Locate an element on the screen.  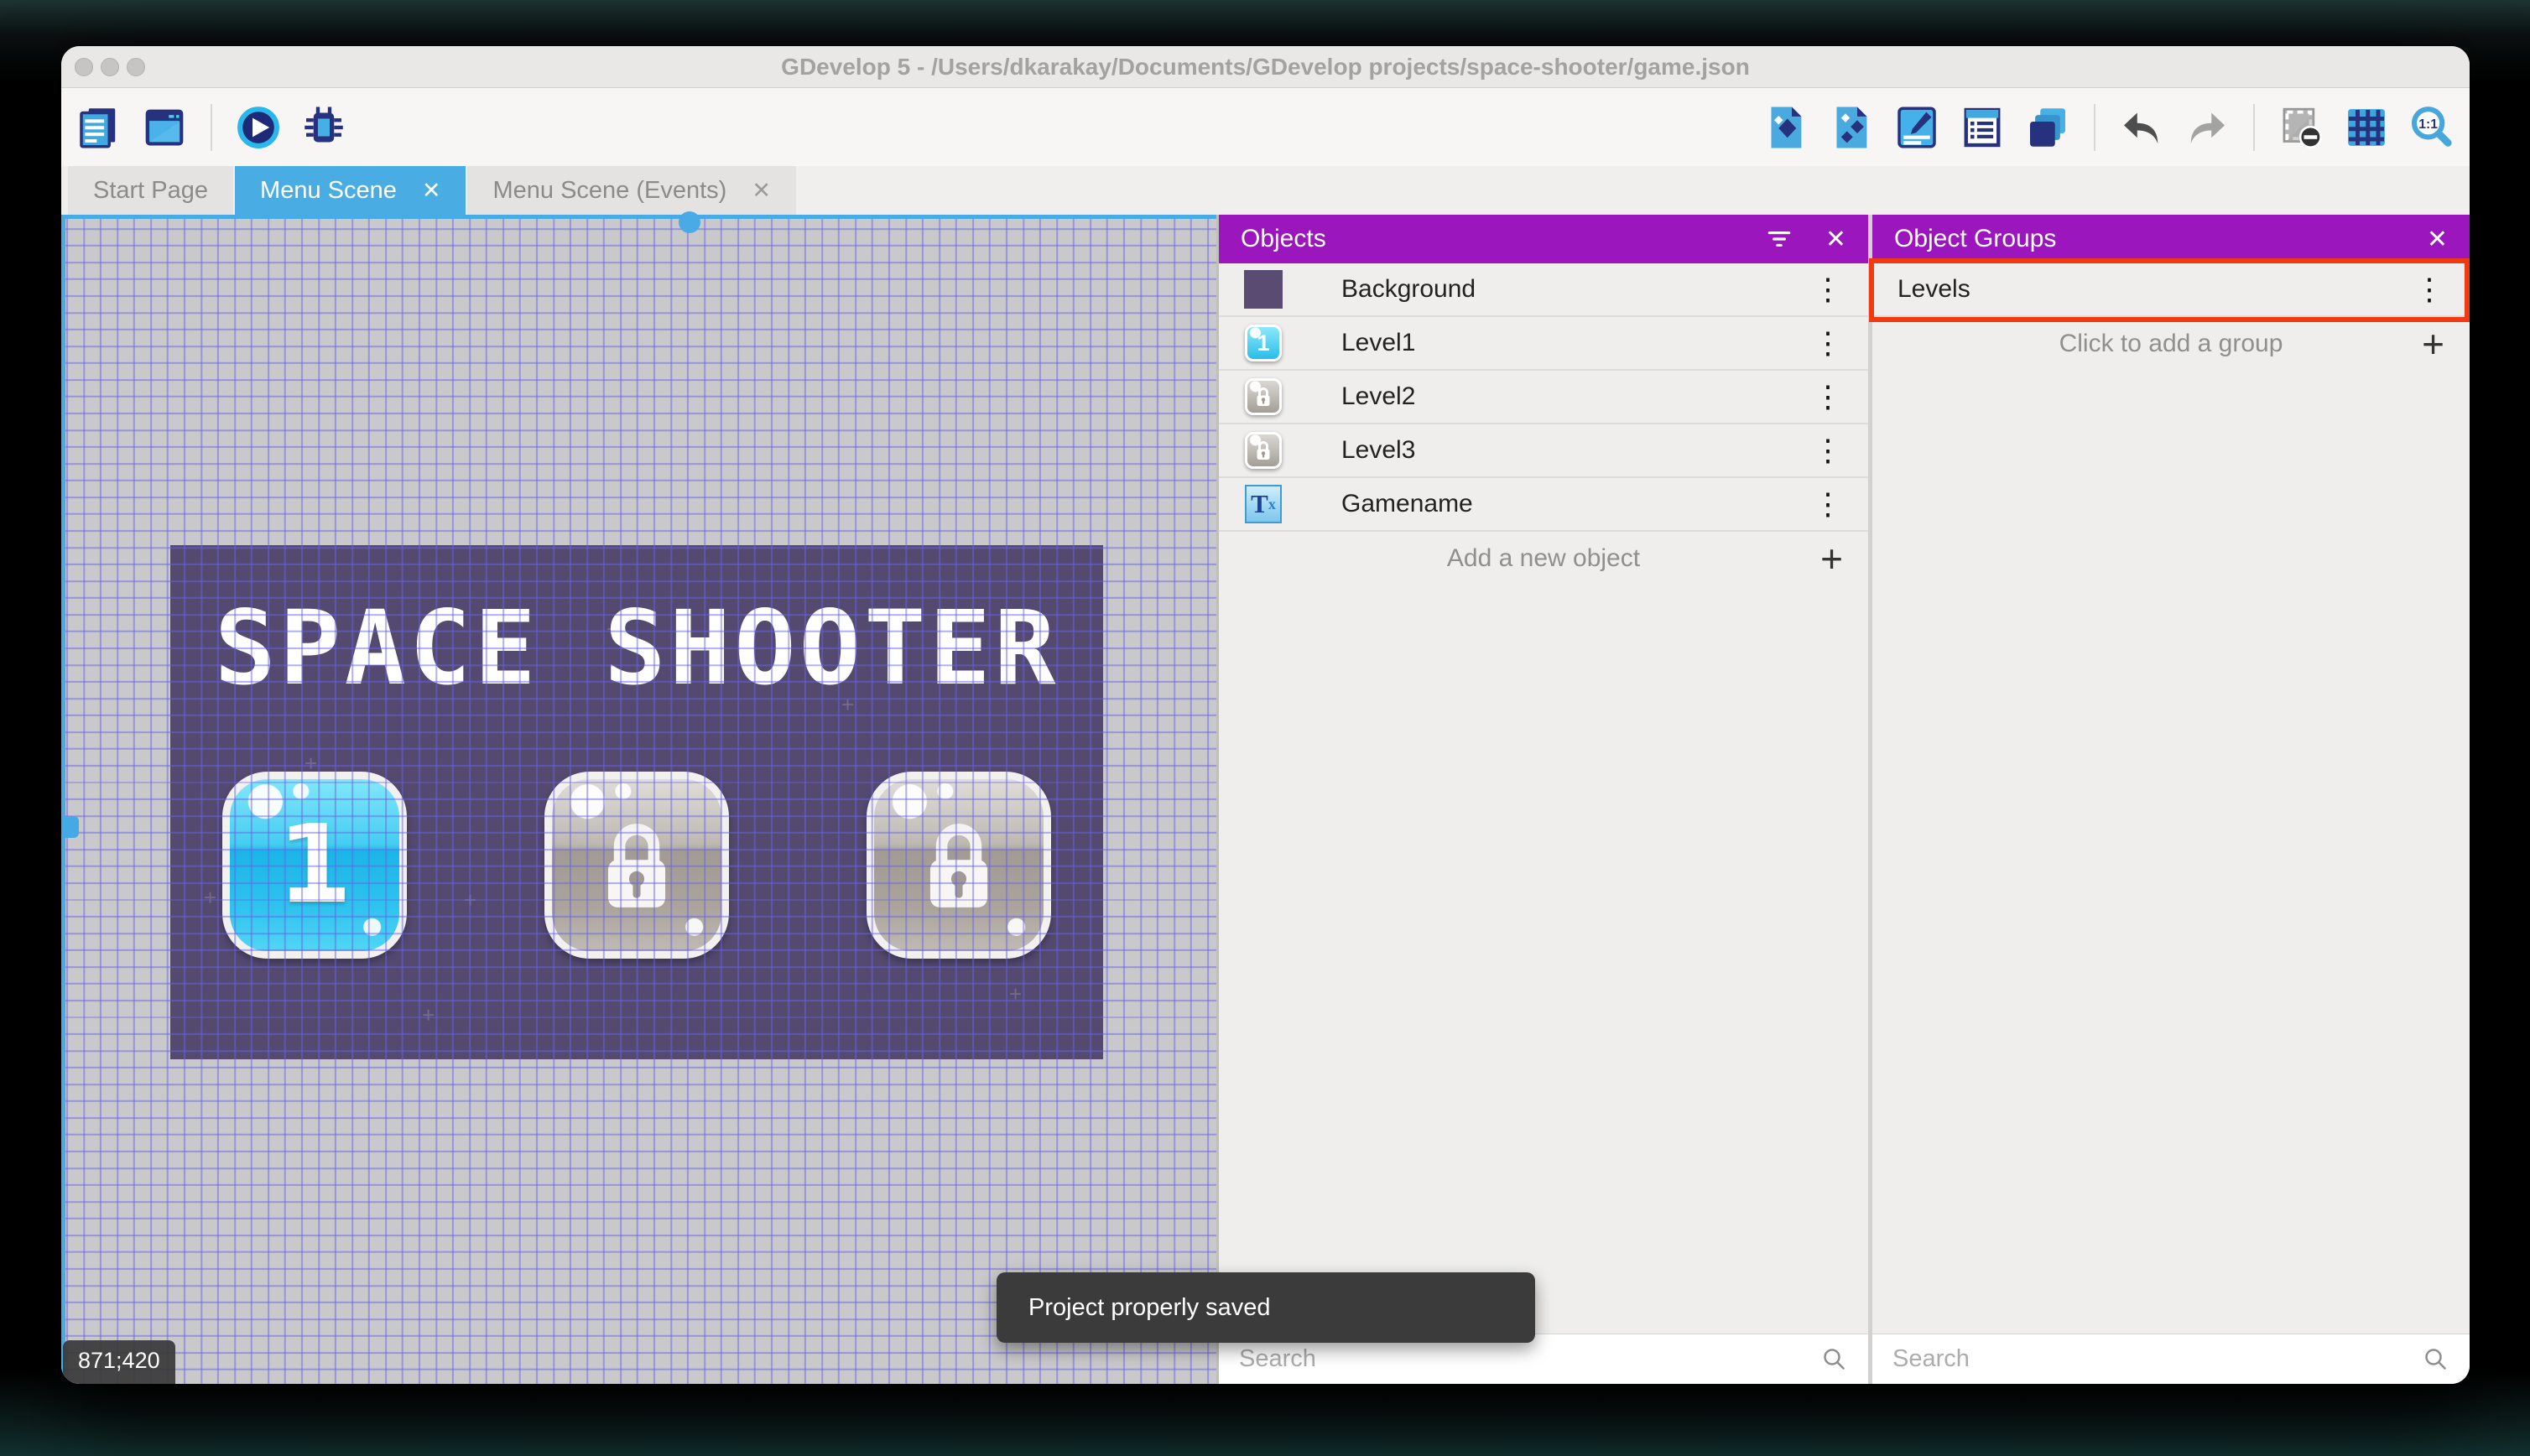
zoom-1-1-icon: 1:1 is located at coordinates (2432, 128).